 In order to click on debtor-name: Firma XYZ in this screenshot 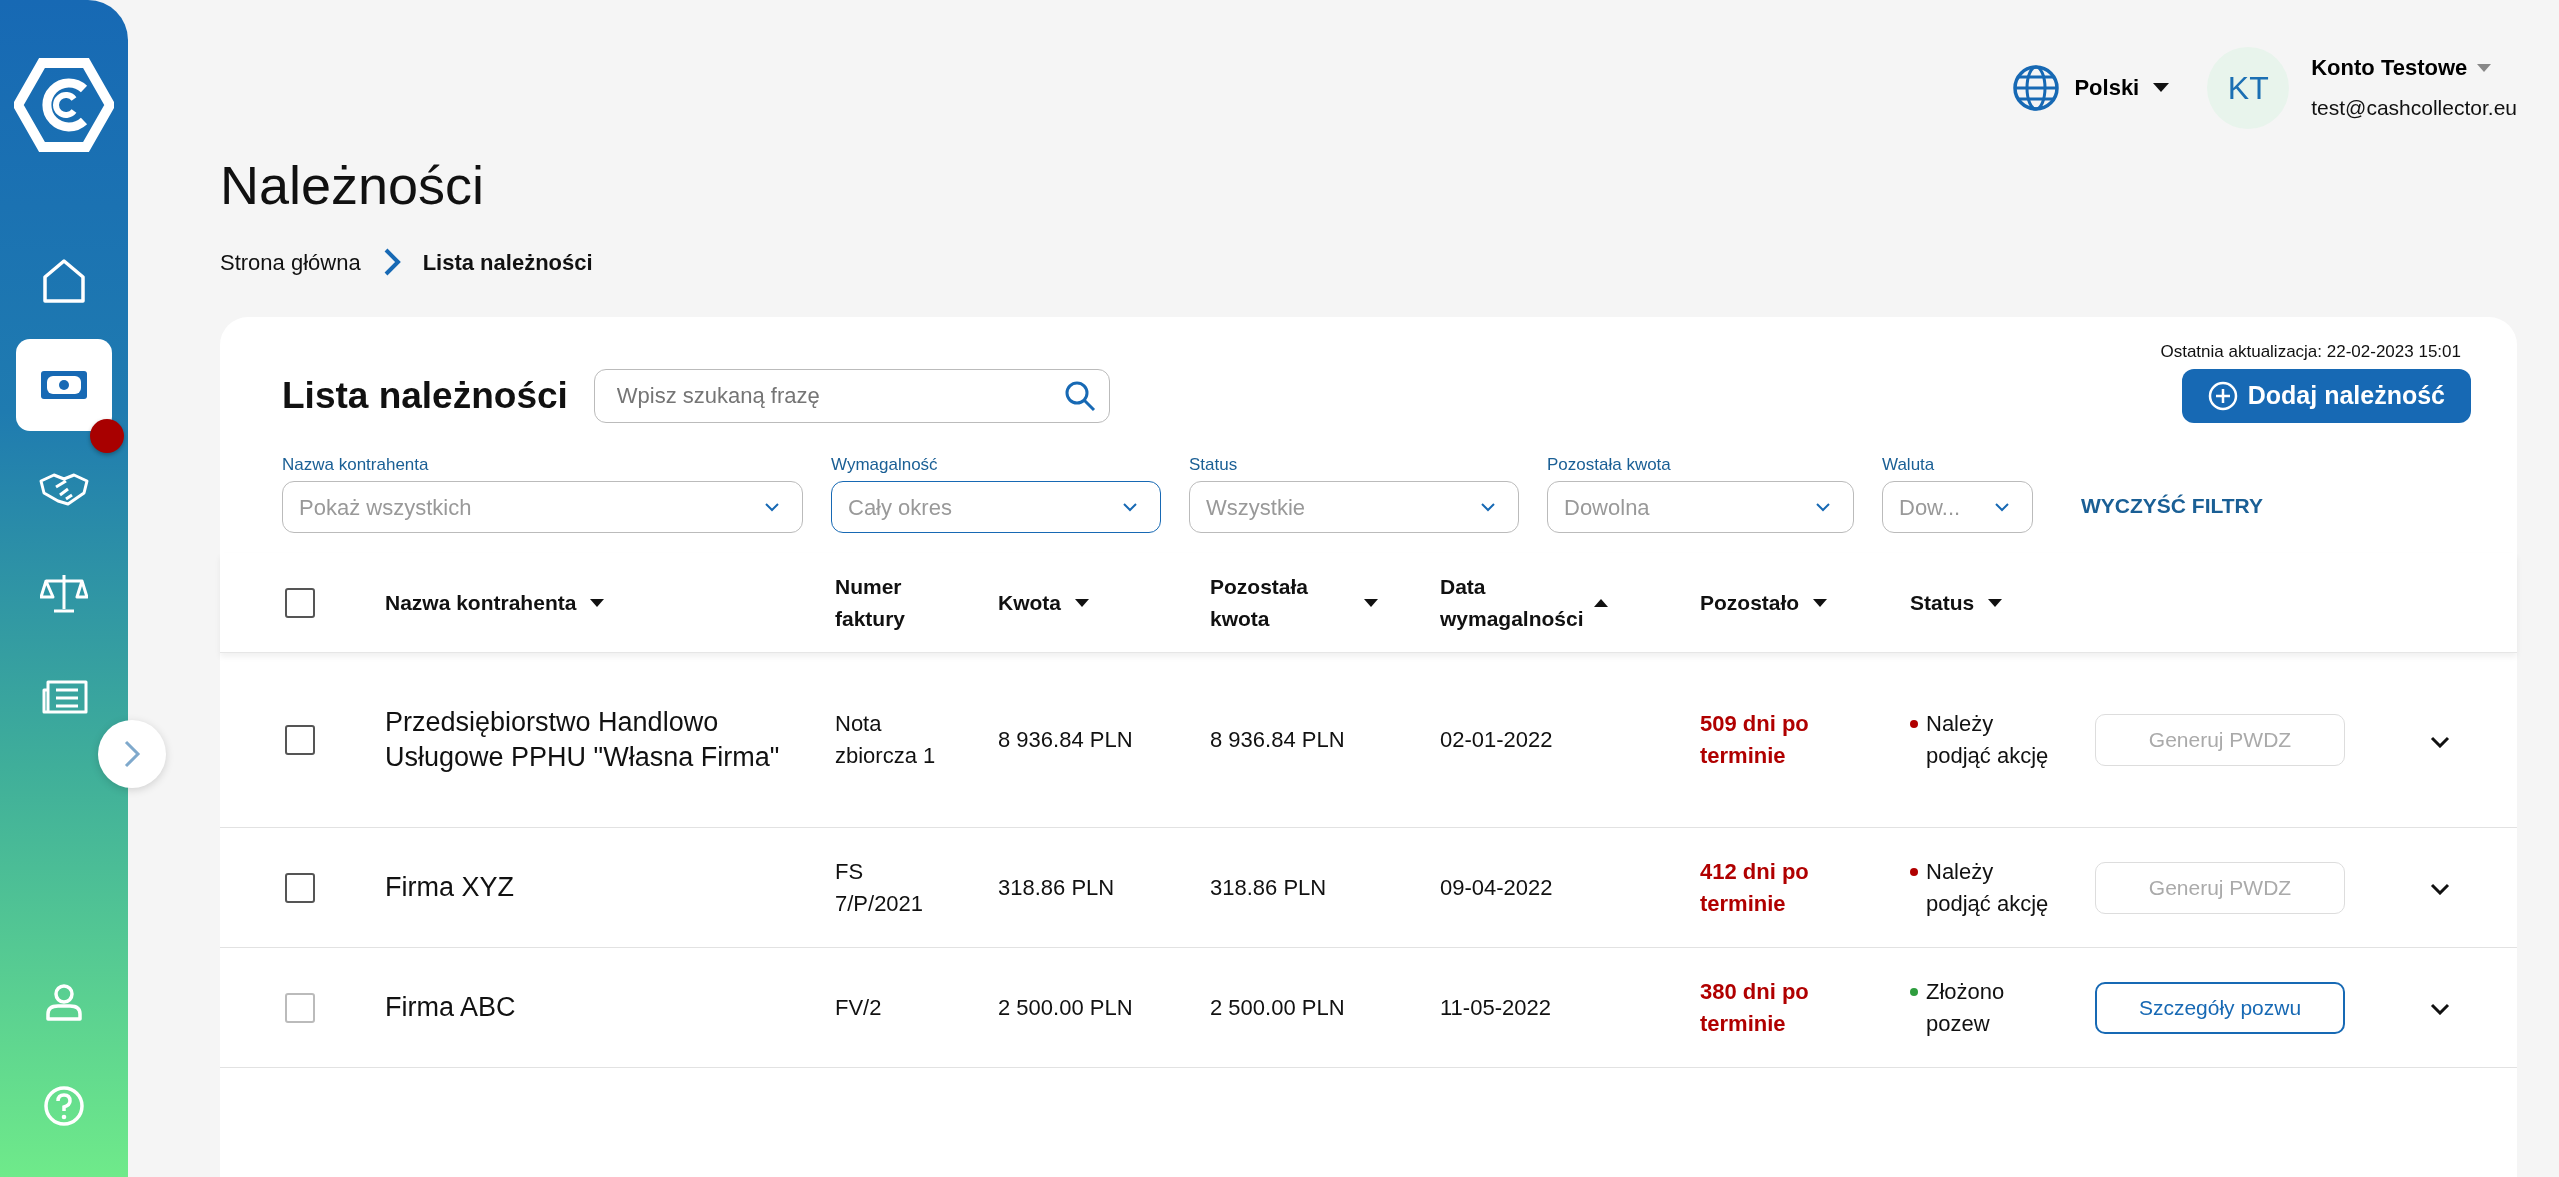, I will do `click(450, 888)`.